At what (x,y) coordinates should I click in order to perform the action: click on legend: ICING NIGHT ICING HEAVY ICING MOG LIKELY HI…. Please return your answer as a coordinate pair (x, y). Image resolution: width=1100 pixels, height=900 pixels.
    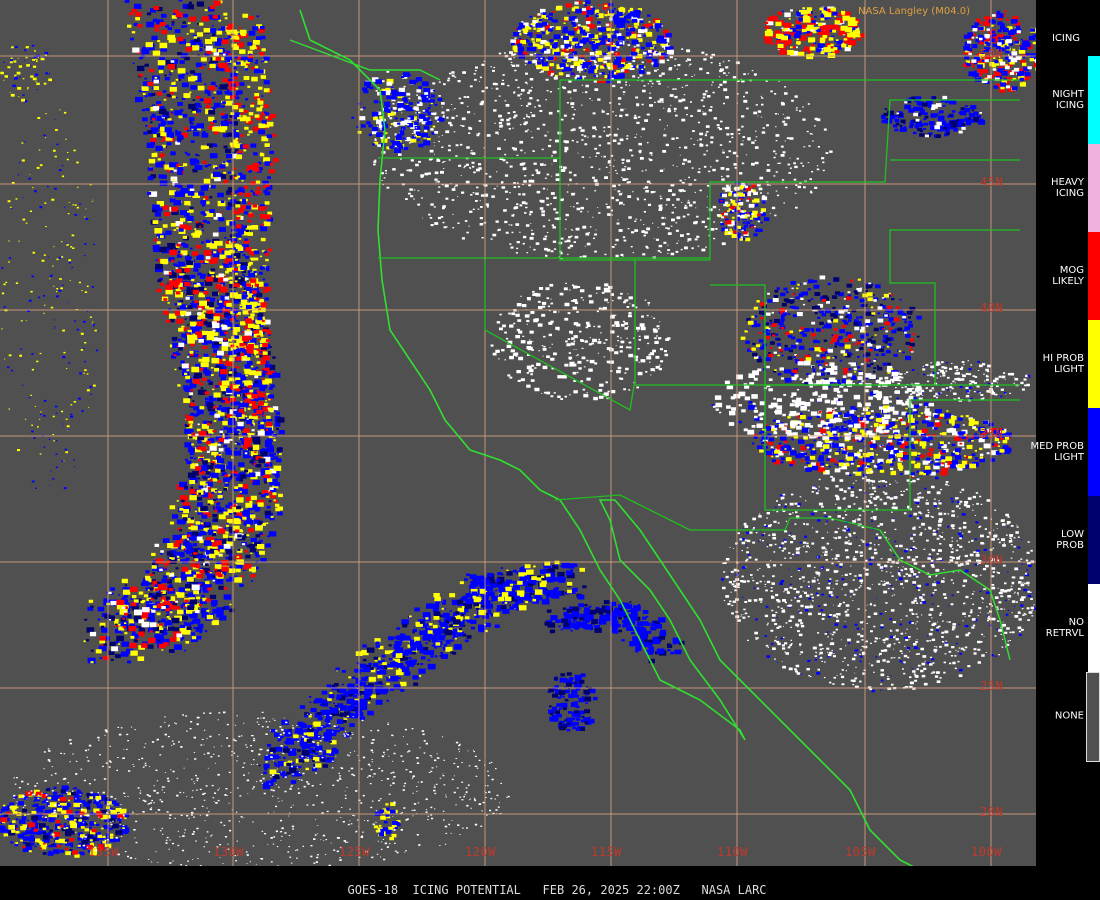
    Looking at the image, I should click on (1065, 433).